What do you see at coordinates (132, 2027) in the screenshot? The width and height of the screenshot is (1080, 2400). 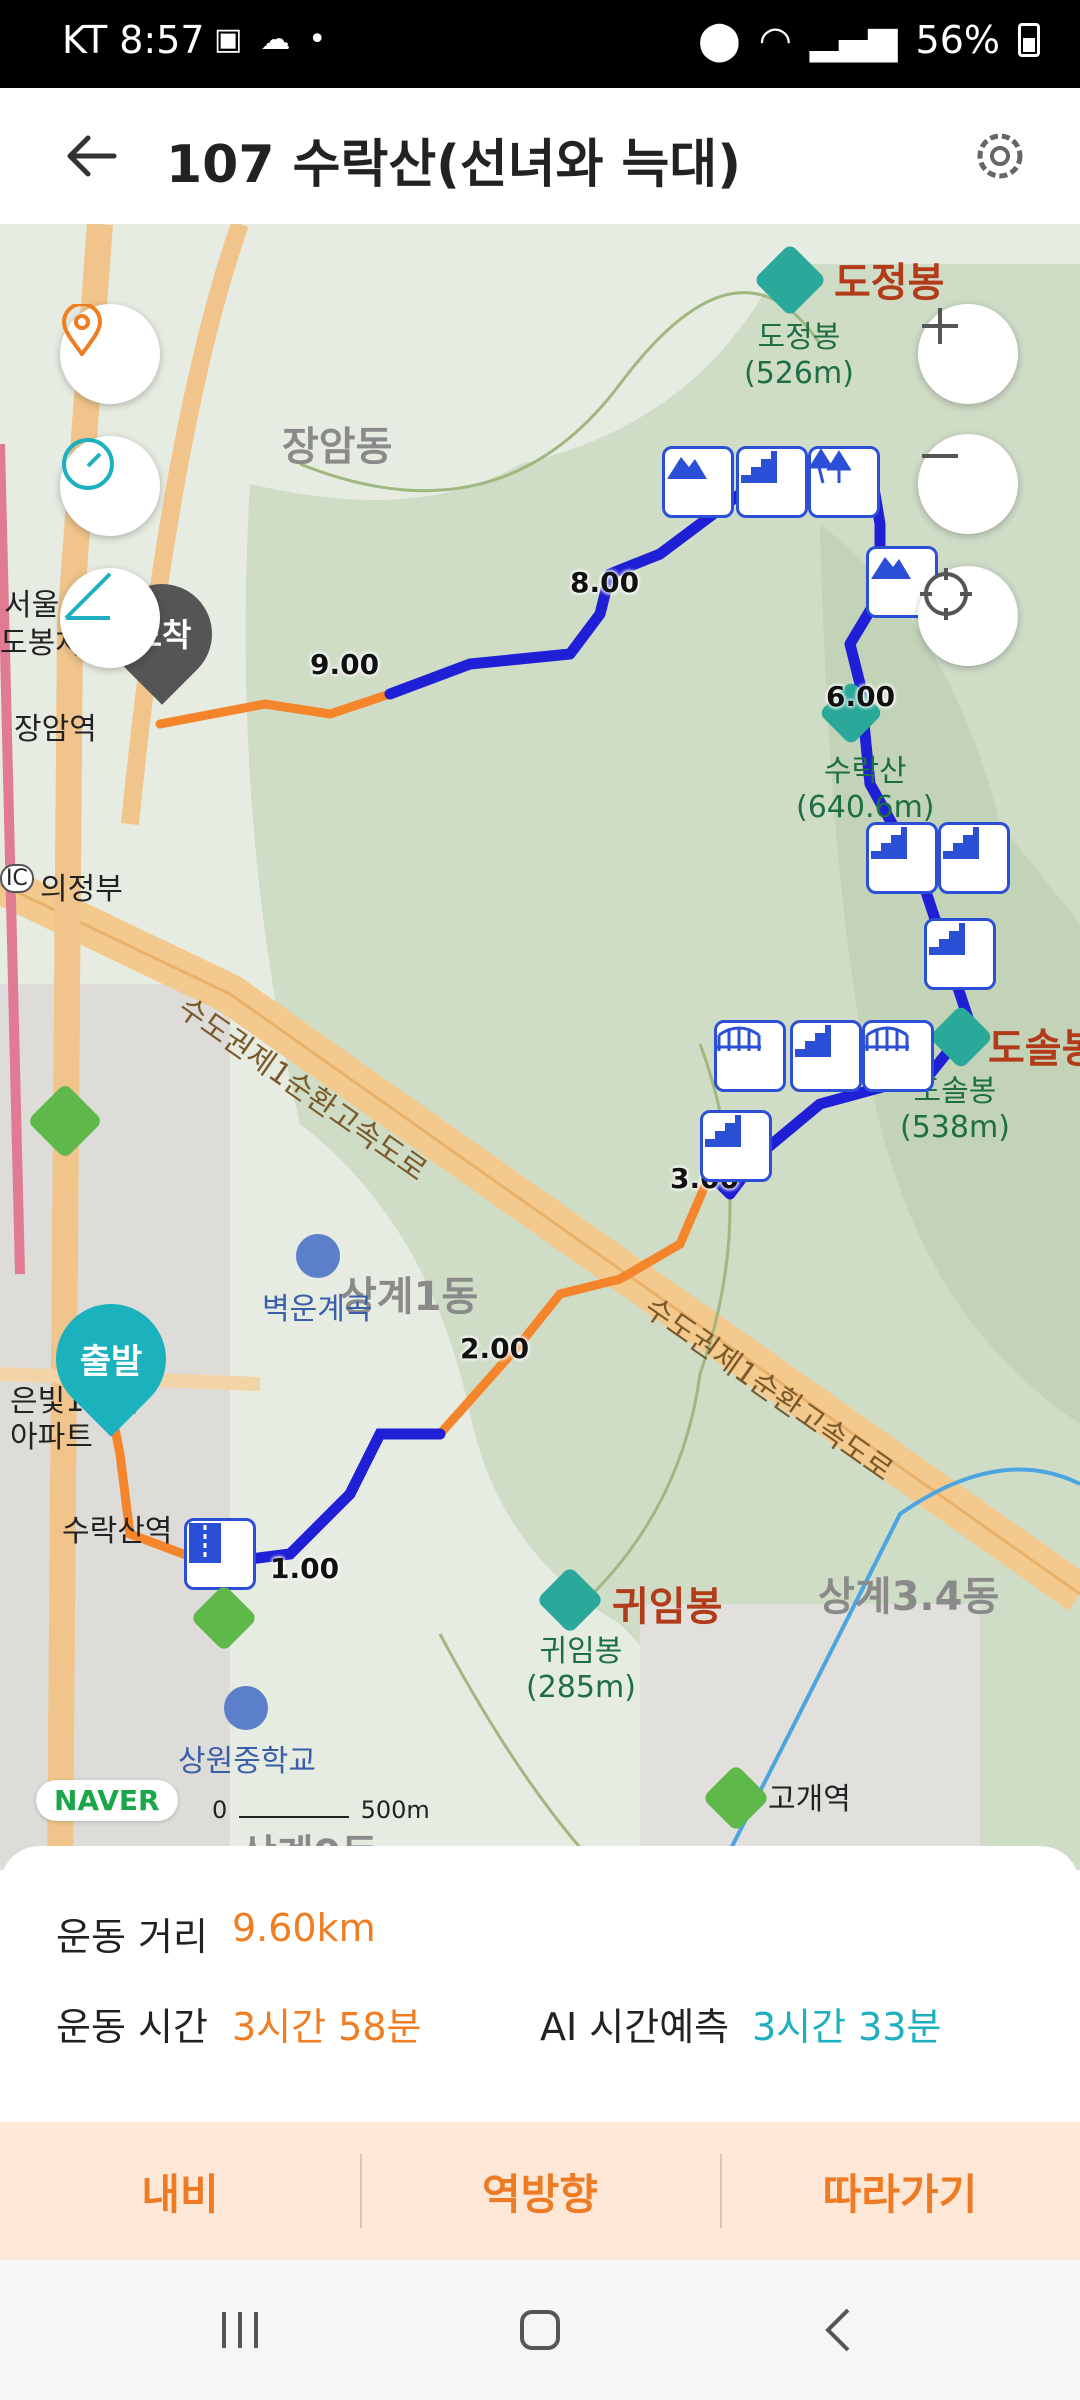 I see `time-label: 운동 시간` at bounding box center [132, 2027].